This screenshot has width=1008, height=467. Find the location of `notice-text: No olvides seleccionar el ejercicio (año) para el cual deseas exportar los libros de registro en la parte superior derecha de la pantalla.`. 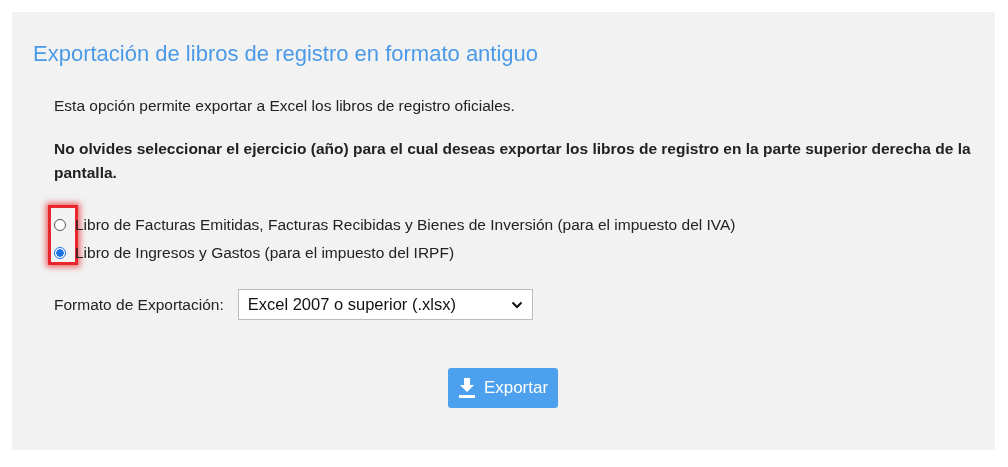

notice-text: No olvides seleccionar el ejercicio (año) para el cual deseas exportar los libros de registro en la parte superior derecha de la pantalla. is located at coordinates (513, 161).